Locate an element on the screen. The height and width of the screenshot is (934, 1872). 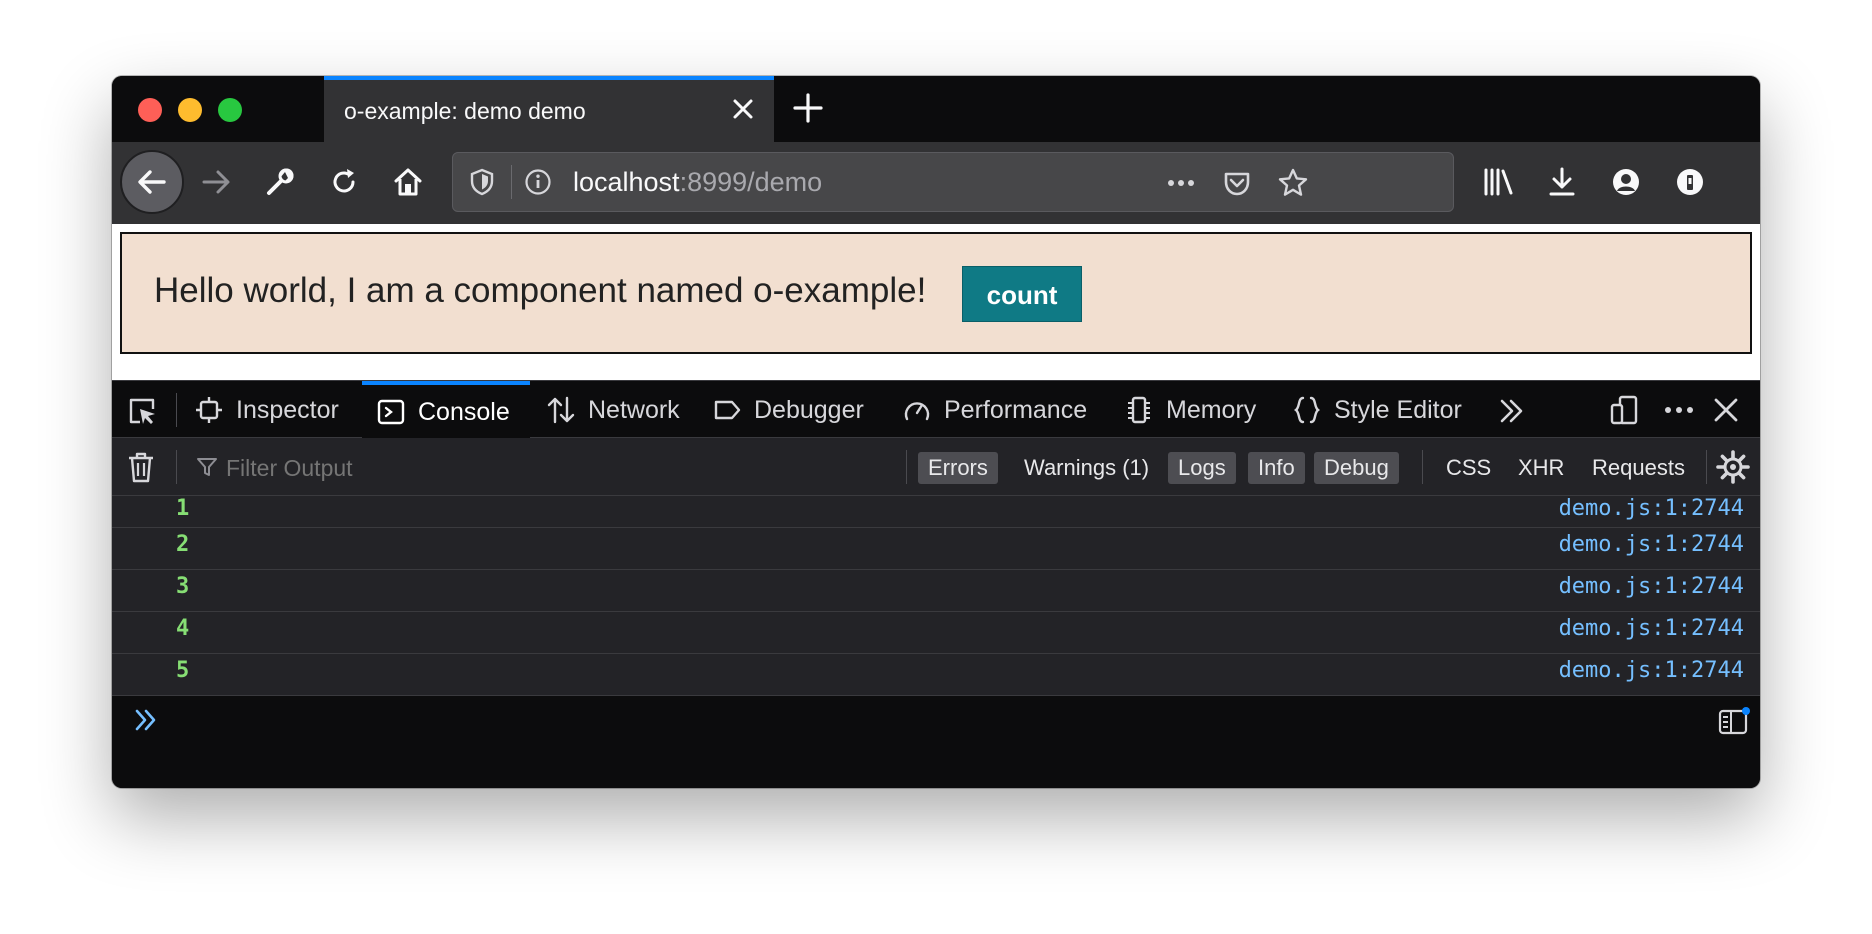
filter-info: Info is located at coordinates (1276, 468).